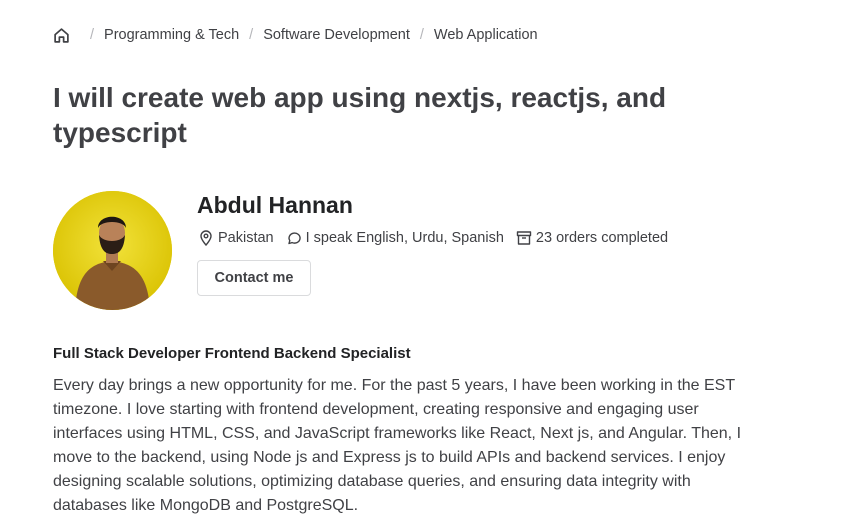 This screenshot has height=530, width=860. I want to click on speech-bubble-icon, so click(294, 238).